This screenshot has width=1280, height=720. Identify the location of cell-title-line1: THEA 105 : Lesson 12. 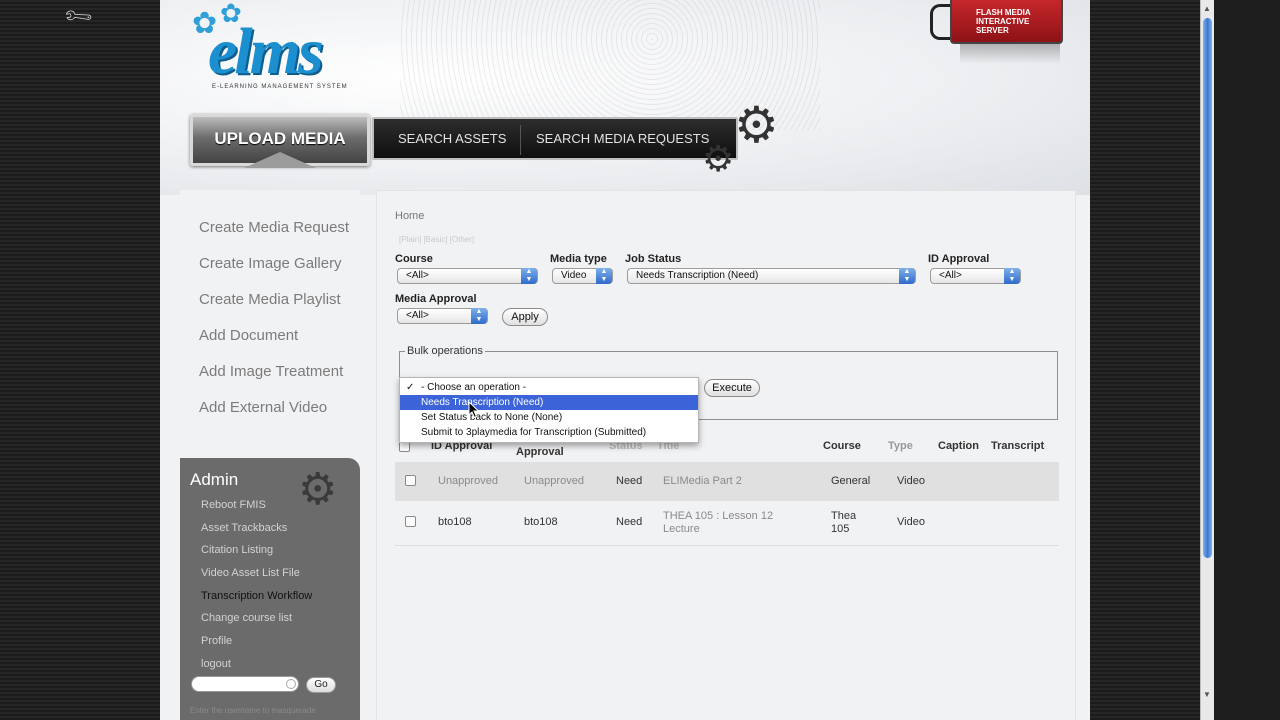
(718, 516).